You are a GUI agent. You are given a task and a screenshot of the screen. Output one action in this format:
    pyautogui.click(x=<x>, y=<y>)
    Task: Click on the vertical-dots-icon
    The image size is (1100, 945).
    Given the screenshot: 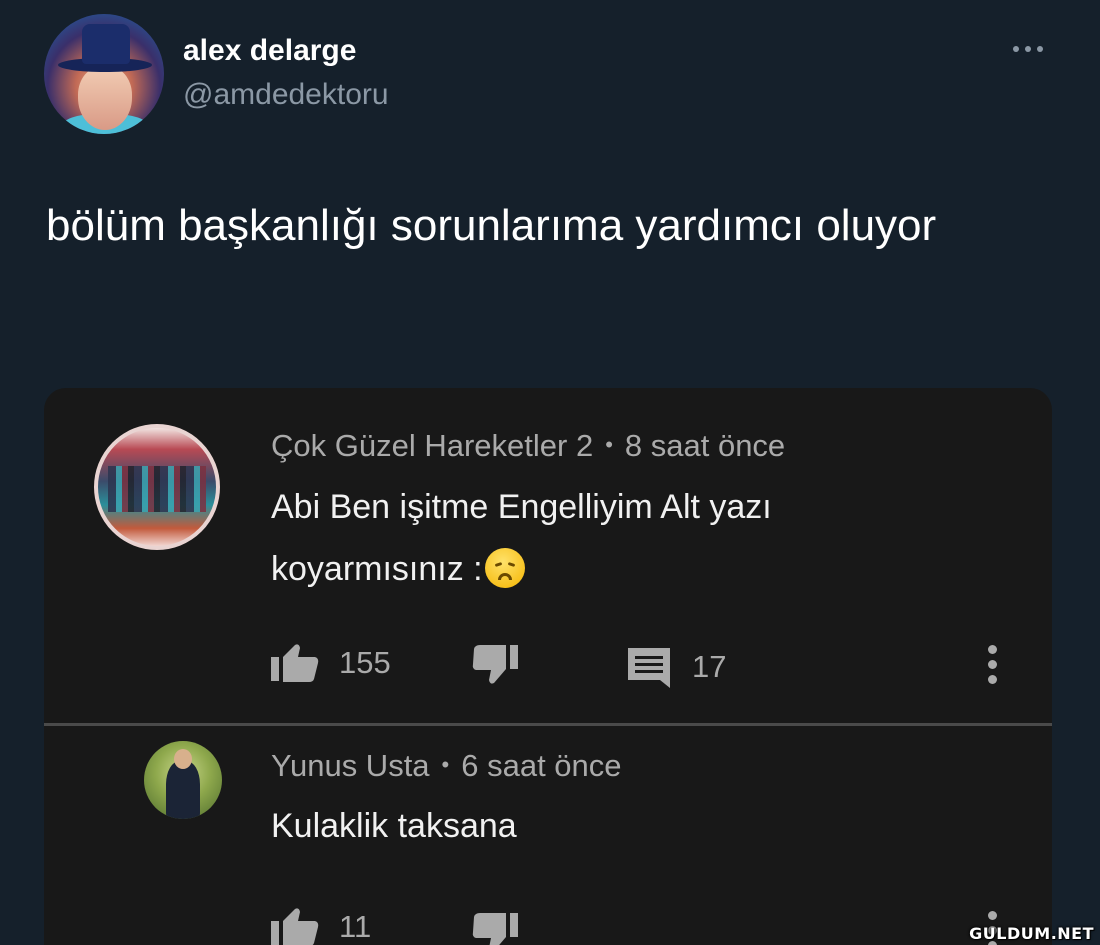 What is the action you would take?
    pyautogui.click(x=992, y=664)
    